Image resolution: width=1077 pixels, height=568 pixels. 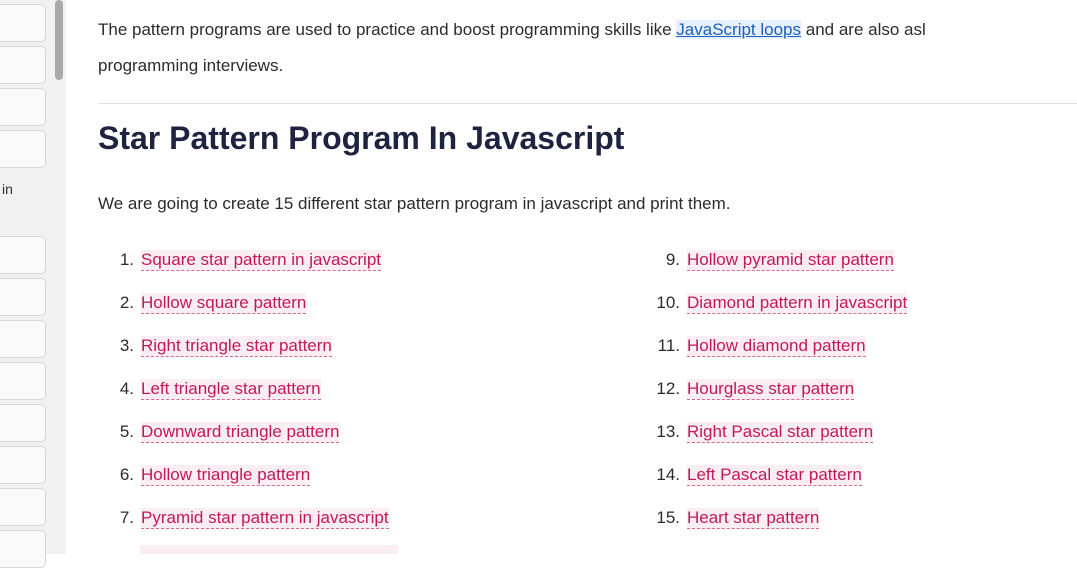 What do you see at coordinates (776, 443) in the screenshot?
I see `list-item: 13. Right Pascal star pattern` at bounding box center [776, 443].